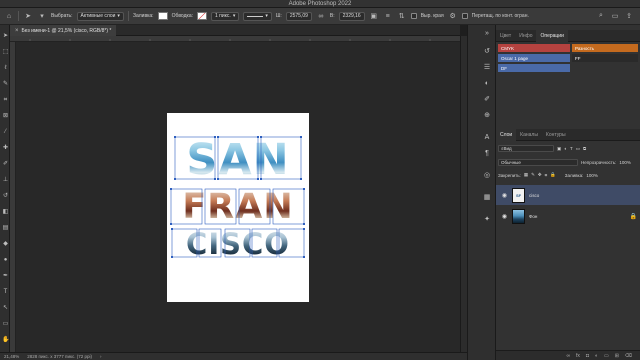 This screenshot has width=640, height=360. What do you see at coordinates (587, 356) in the screenshot?
I see `mask-icon: ◘` at bounding box center [587, 356].